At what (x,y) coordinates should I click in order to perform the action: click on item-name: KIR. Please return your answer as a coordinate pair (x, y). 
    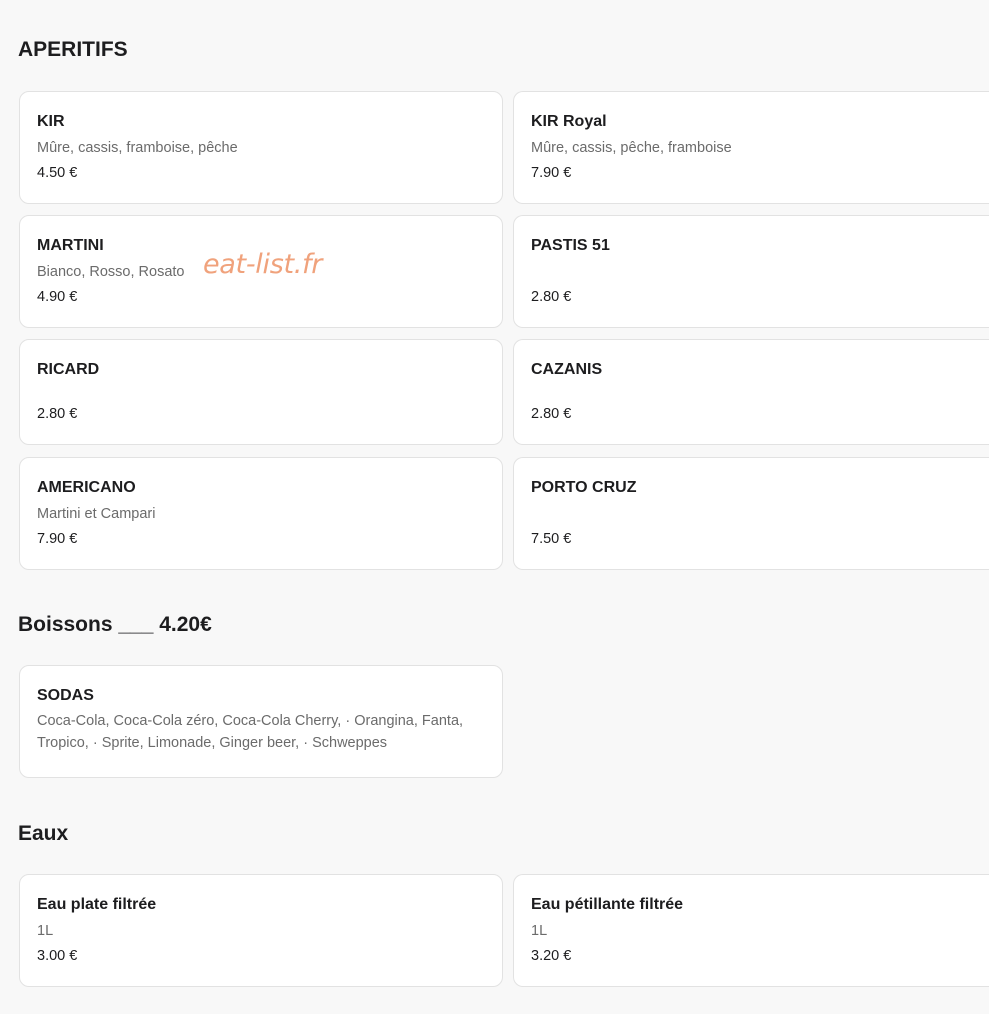
    Looking at the image, I should click on (51, 121).